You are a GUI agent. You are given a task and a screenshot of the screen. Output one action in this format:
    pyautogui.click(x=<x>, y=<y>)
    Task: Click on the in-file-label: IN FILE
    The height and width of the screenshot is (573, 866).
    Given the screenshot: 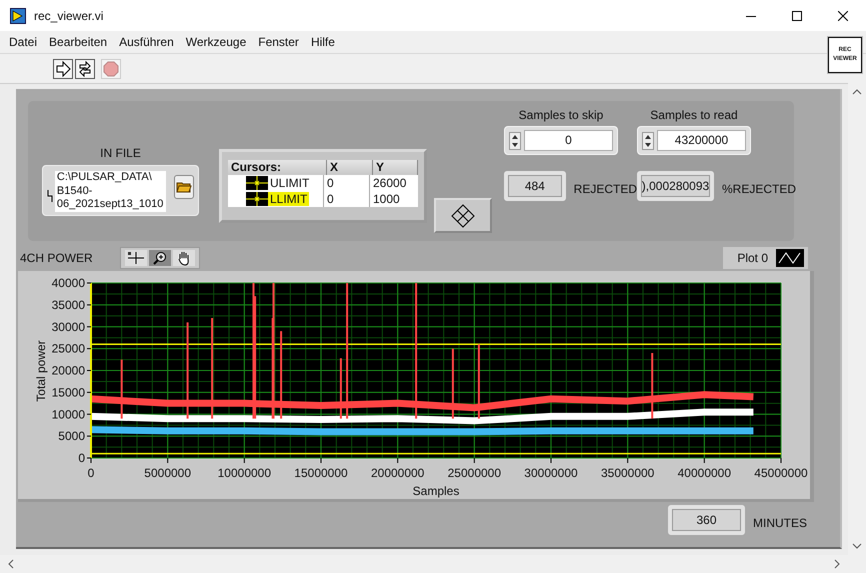 What is the action you would take?
    pyautogui.click(x=120, y=153)
    